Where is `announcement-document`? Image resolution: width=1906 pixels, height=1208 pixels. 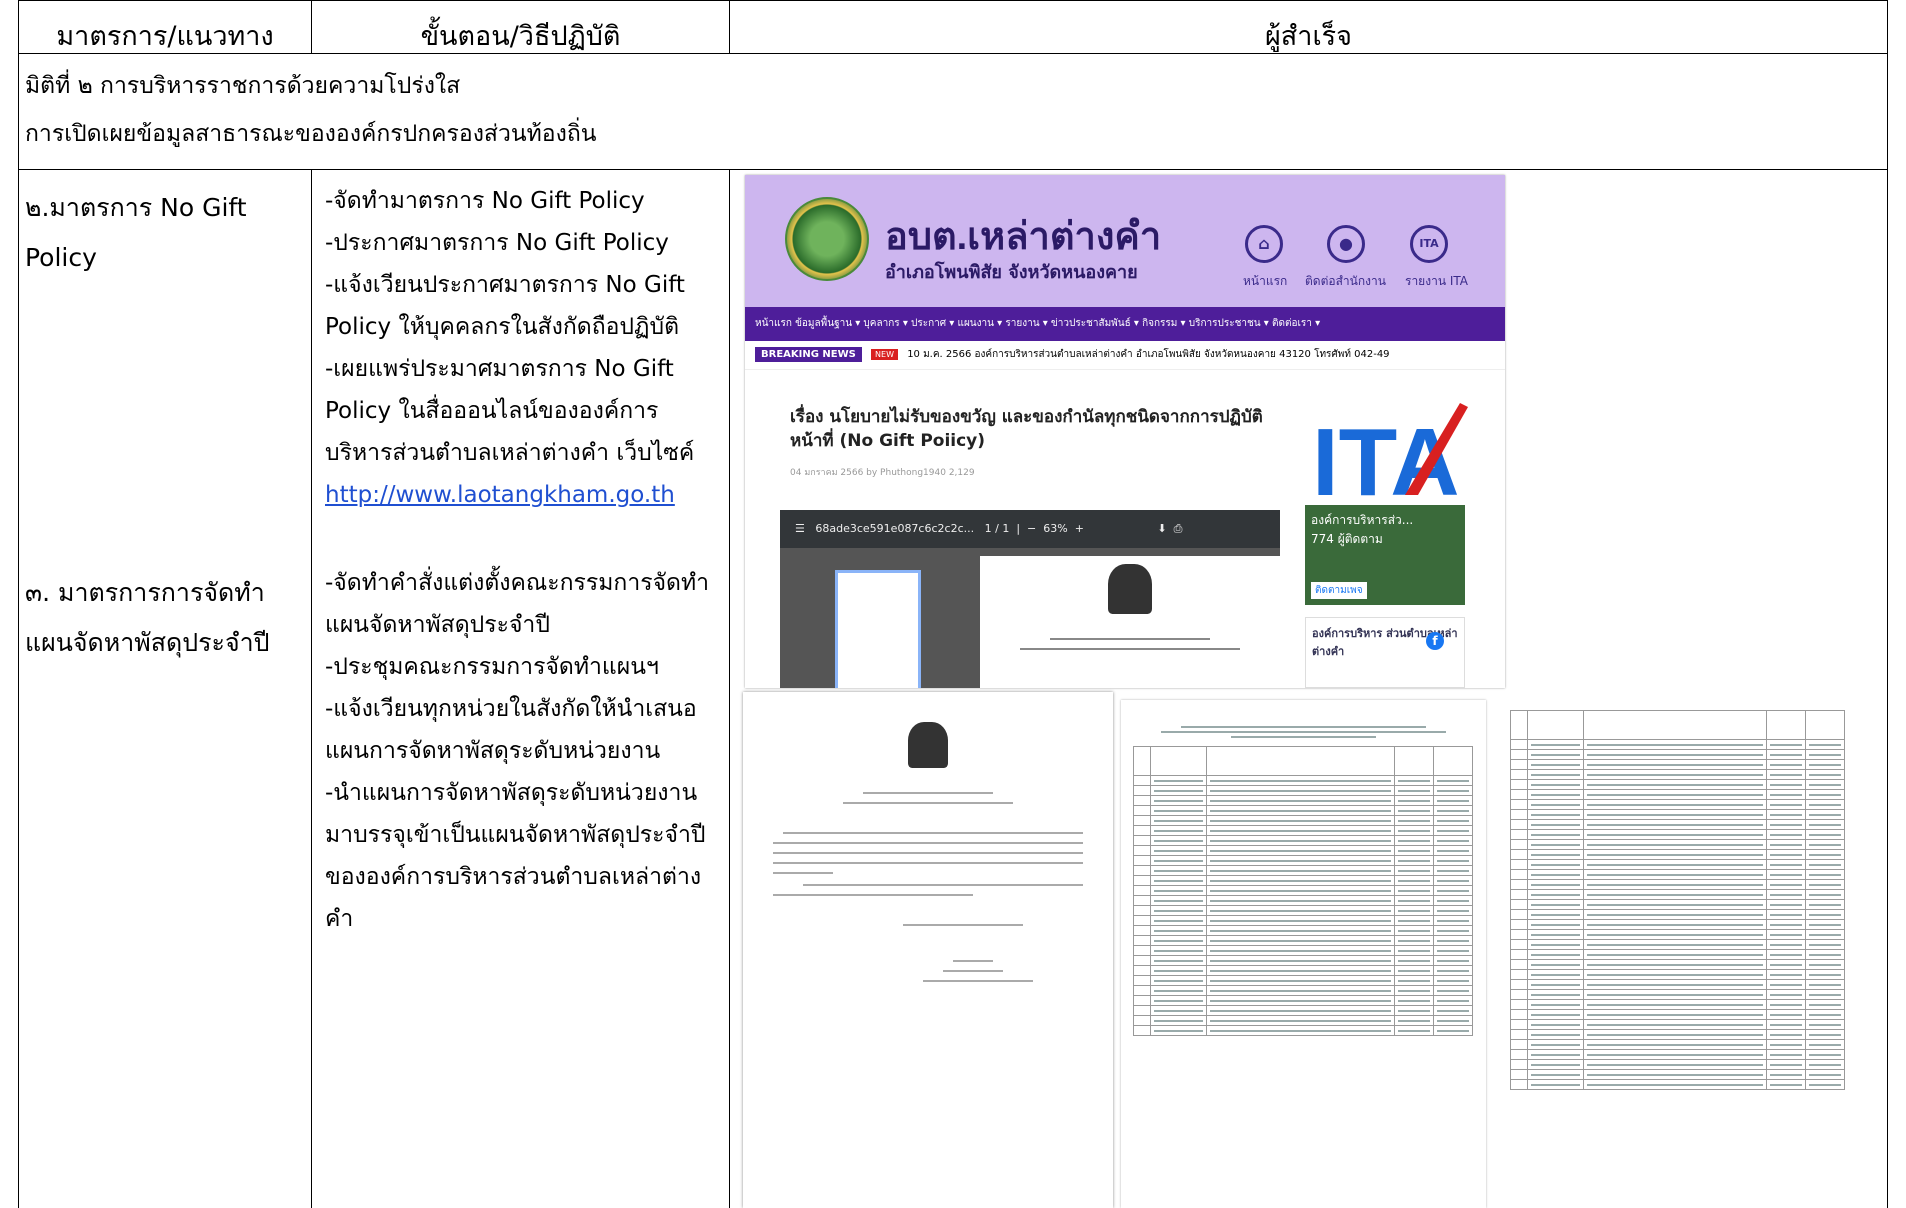 announcement-document is located at coordinates (928, 950).